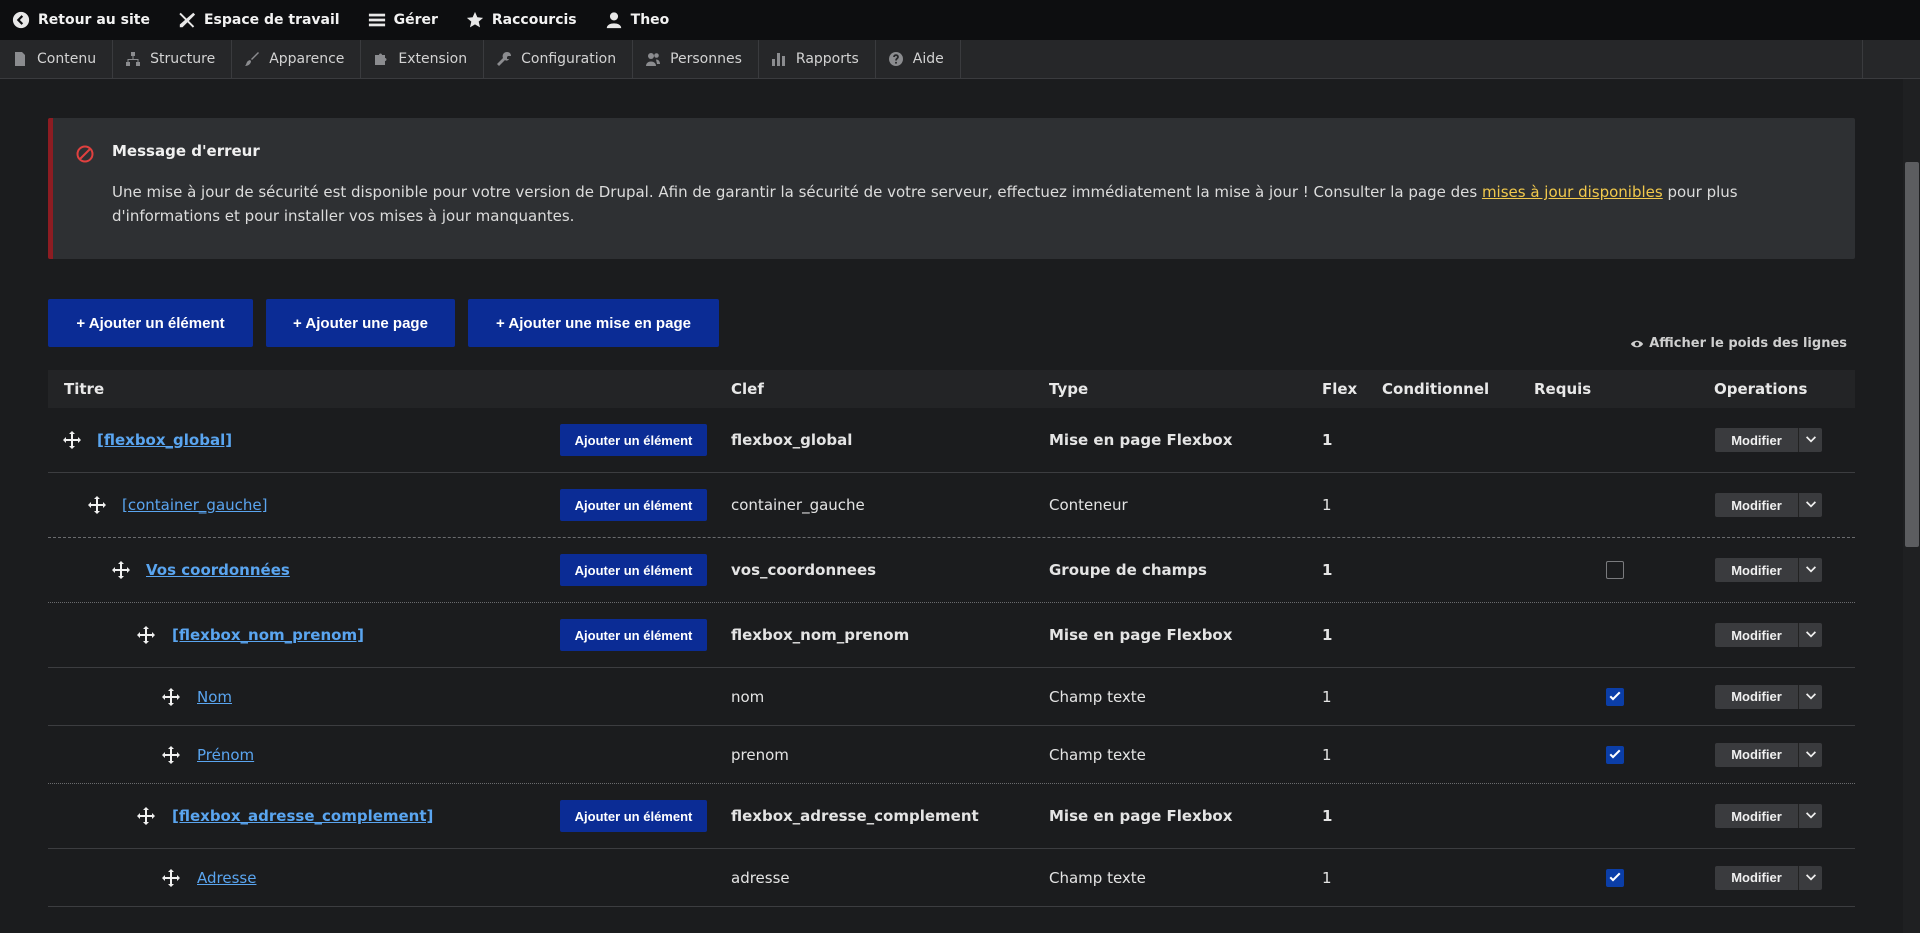  Describe the element at coordinates (297, 59) in the screenshot. I see `tray-item-appearance: Apparence` at that location.